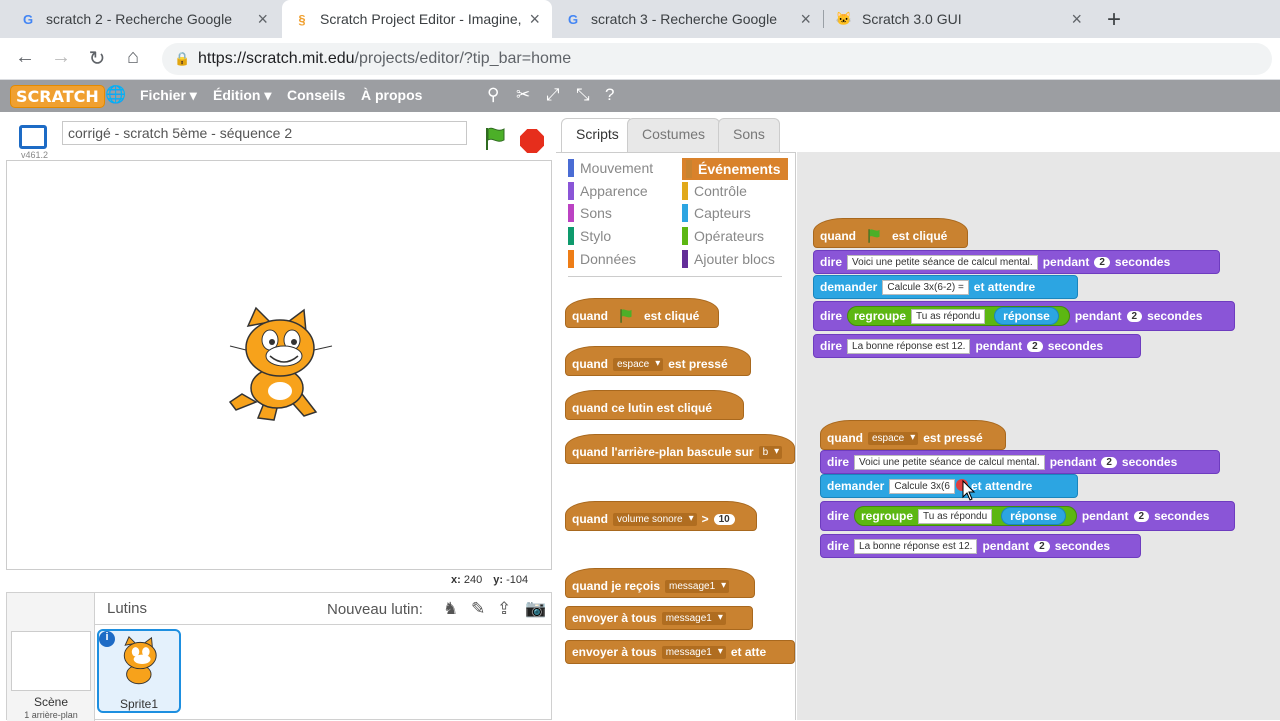  What do you see at coordinates (495, 139) in the screenshot?
I see `green-flag-icon` at bounding box center [495, 139].